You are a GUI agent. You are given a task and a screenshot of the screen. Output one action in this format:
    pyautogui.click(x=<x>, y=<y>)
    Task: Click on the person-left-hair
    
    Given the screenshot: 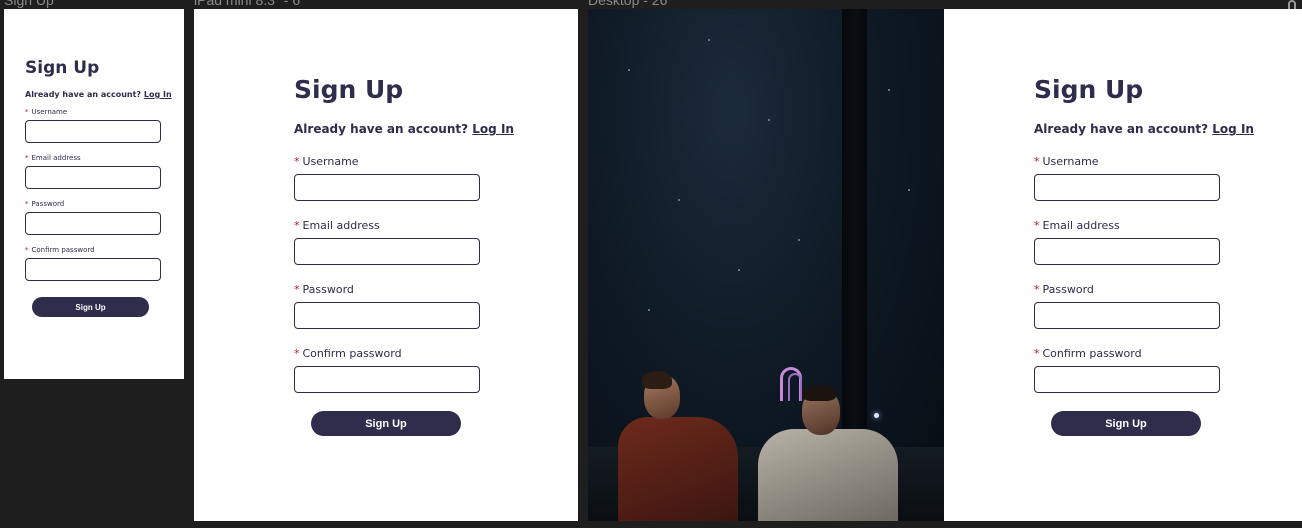 What is the action you would take?
    pyautogui.click(x=657, y=380)
    